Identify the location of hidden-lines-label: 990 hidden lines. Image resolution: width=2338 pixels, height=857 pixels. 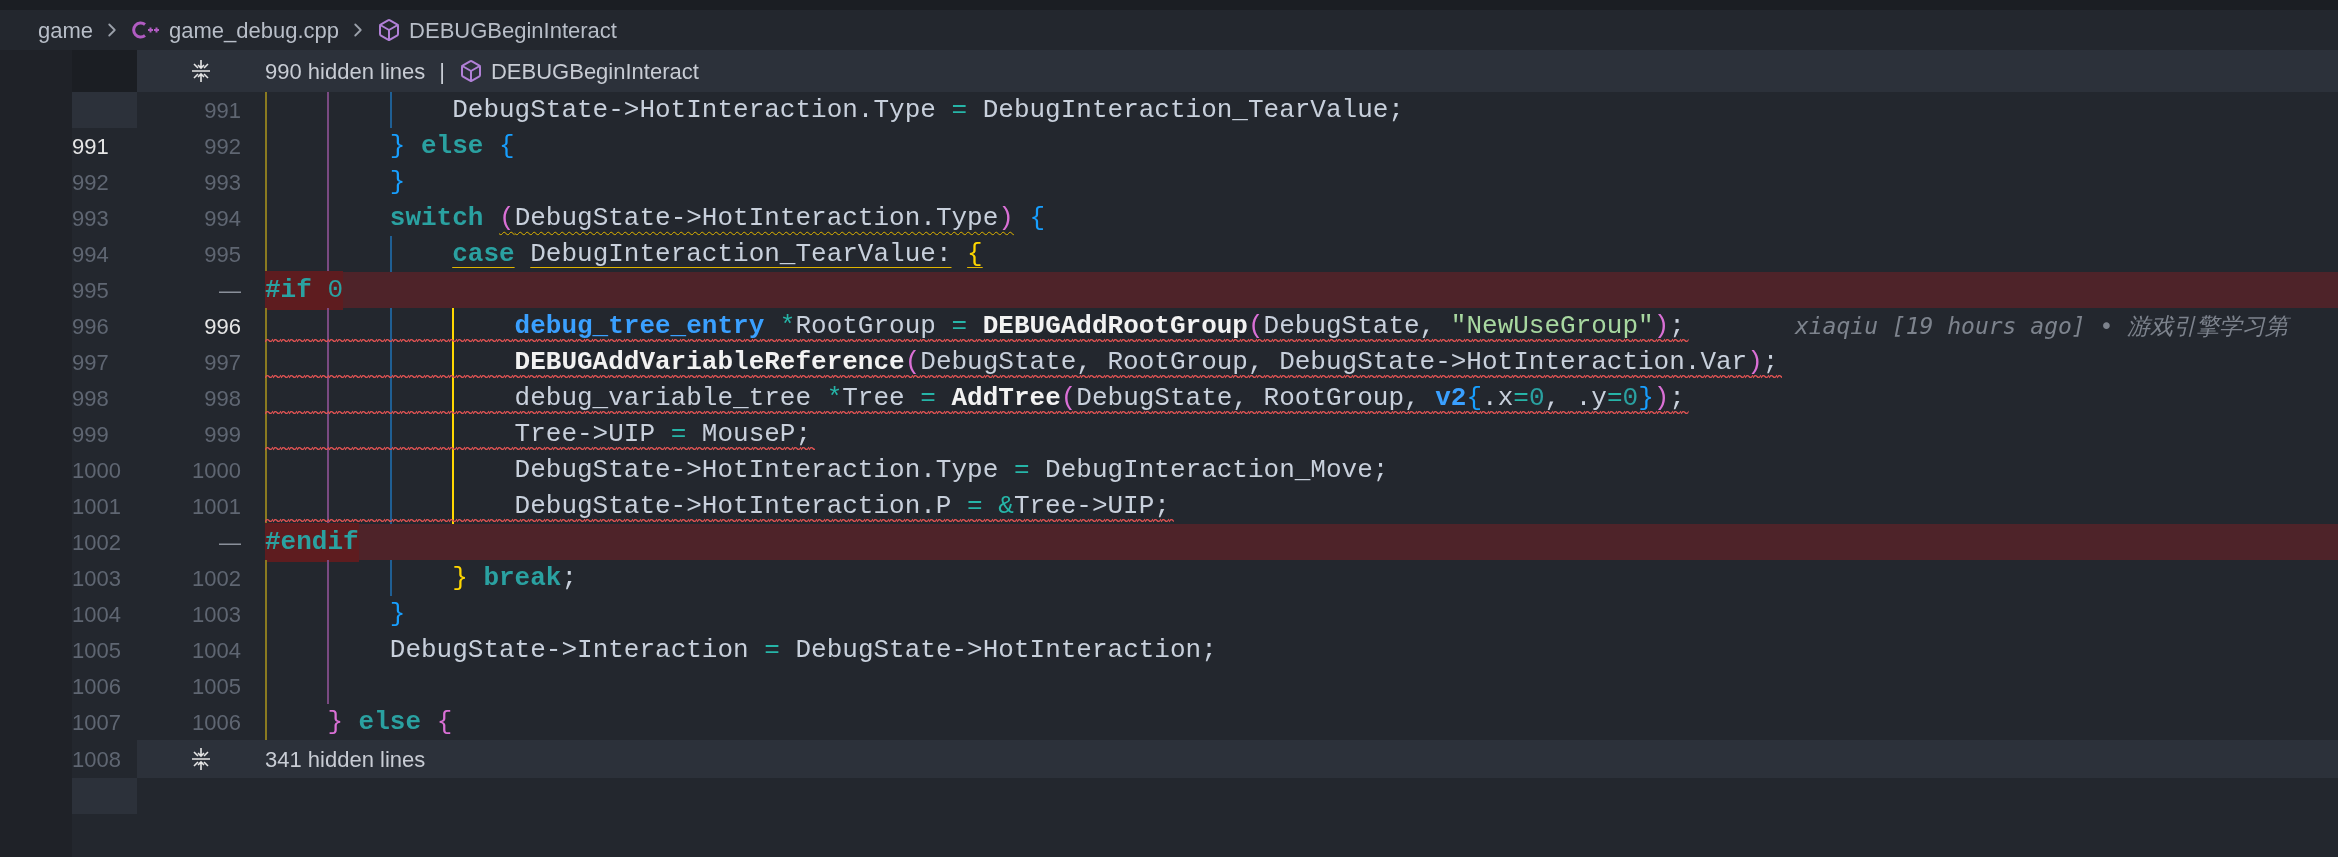
(345, 71).